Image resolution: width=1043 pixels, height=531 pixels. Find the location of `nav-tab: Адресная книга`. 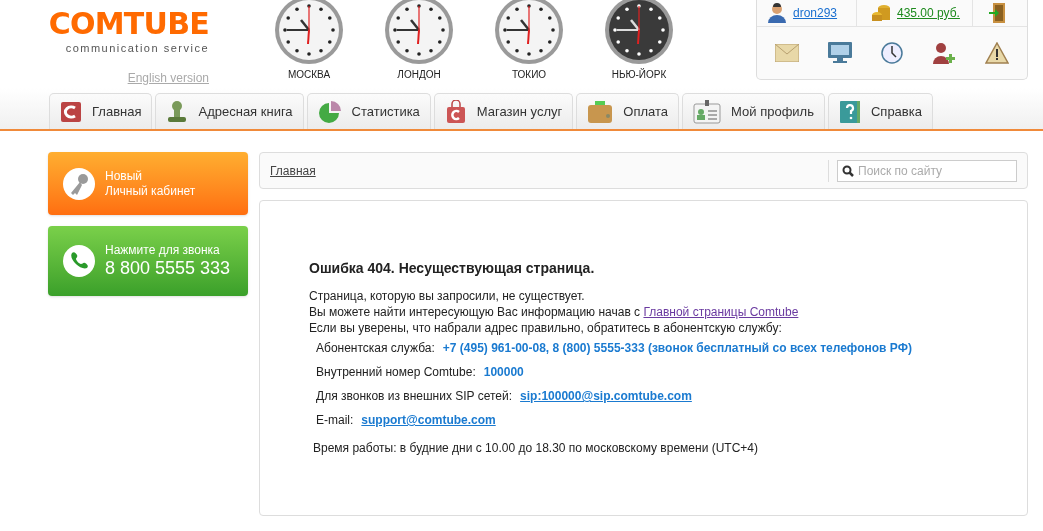

nav-tab: Адресная книга is located at coordinates (229, 111).